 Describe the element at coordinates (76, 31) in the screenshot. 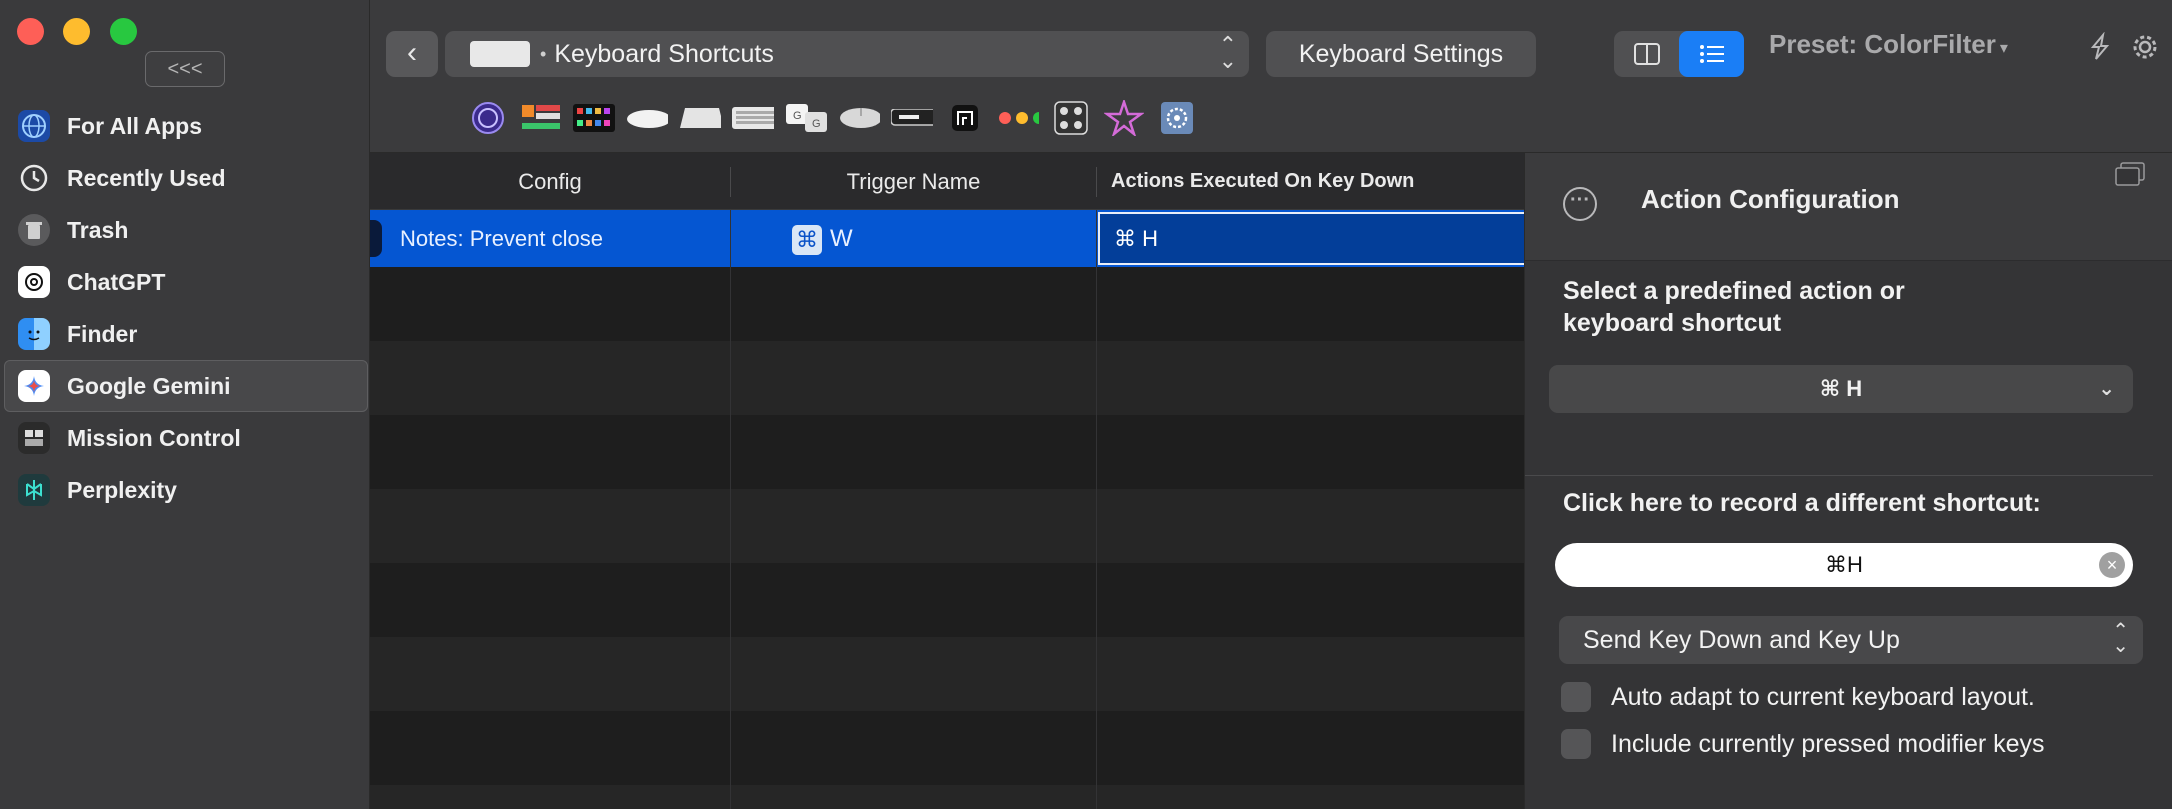

I see `minimize-window-button` at that location.